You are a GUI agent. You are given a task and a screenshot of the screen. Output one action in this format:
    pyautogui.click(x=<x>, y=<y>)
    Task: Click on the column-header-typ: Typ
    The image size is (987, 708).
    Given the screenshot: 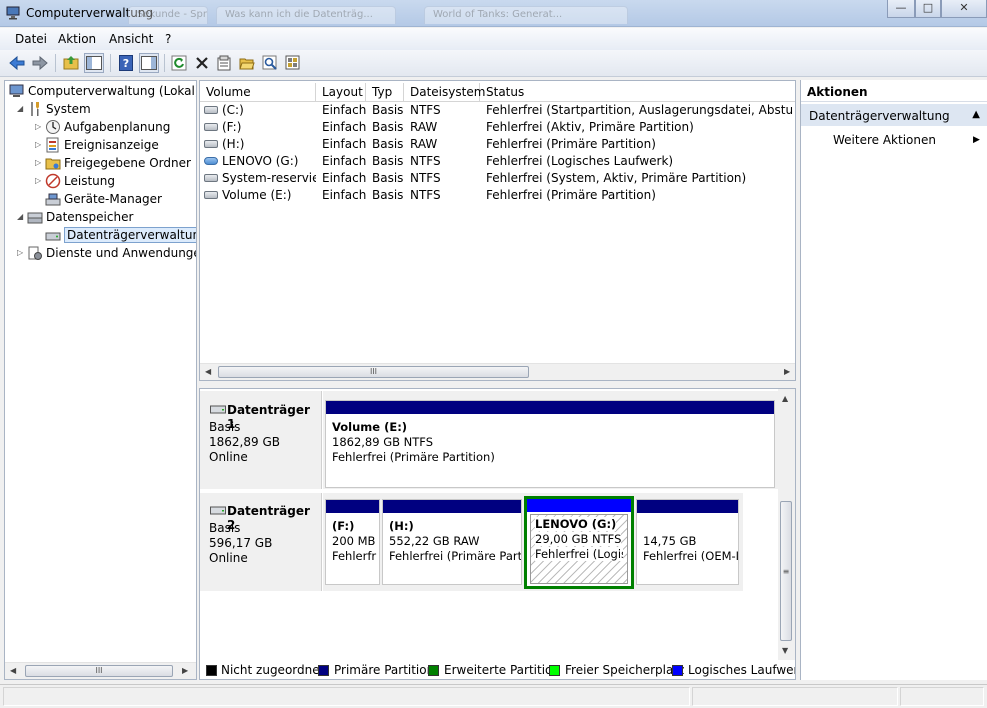 What is the action you would take?
    pyautogui.click(x=385, y=92)
    